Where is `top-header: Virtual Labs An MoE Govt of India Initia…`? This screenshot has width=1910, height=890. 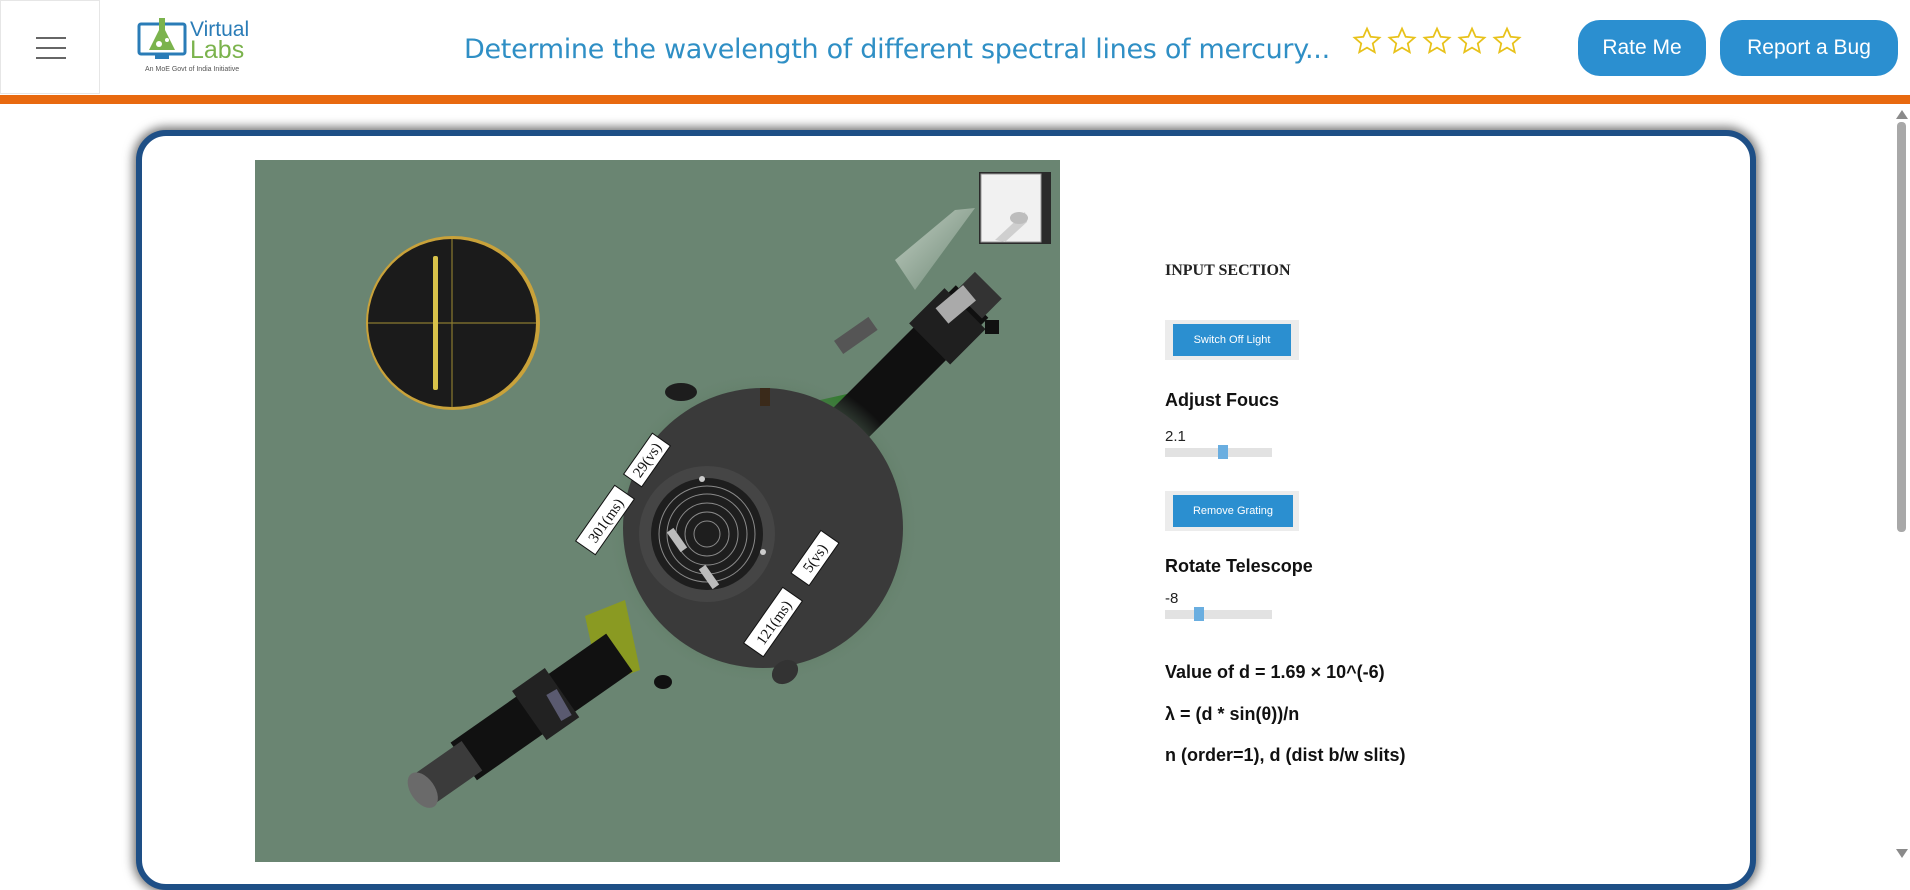
top-header: Virtual Labs An MoE Govt of India Initia… is located at coordinates (955, 48).